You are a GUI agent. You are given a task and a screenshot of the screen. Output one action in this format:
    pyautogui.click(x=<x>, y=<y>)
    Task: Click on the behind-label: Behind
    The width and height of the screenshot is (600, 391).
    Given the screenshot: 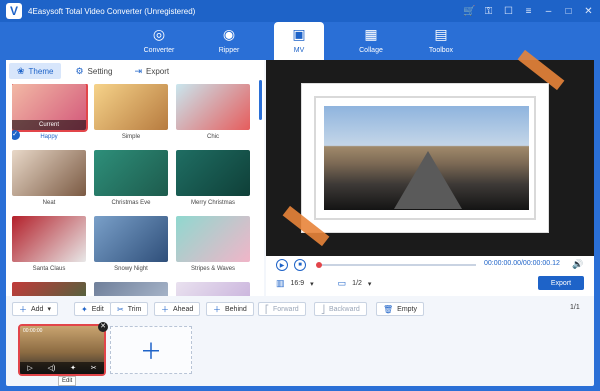 What is the action you would take?
    pyautogui.click(x=236, y=309)
    